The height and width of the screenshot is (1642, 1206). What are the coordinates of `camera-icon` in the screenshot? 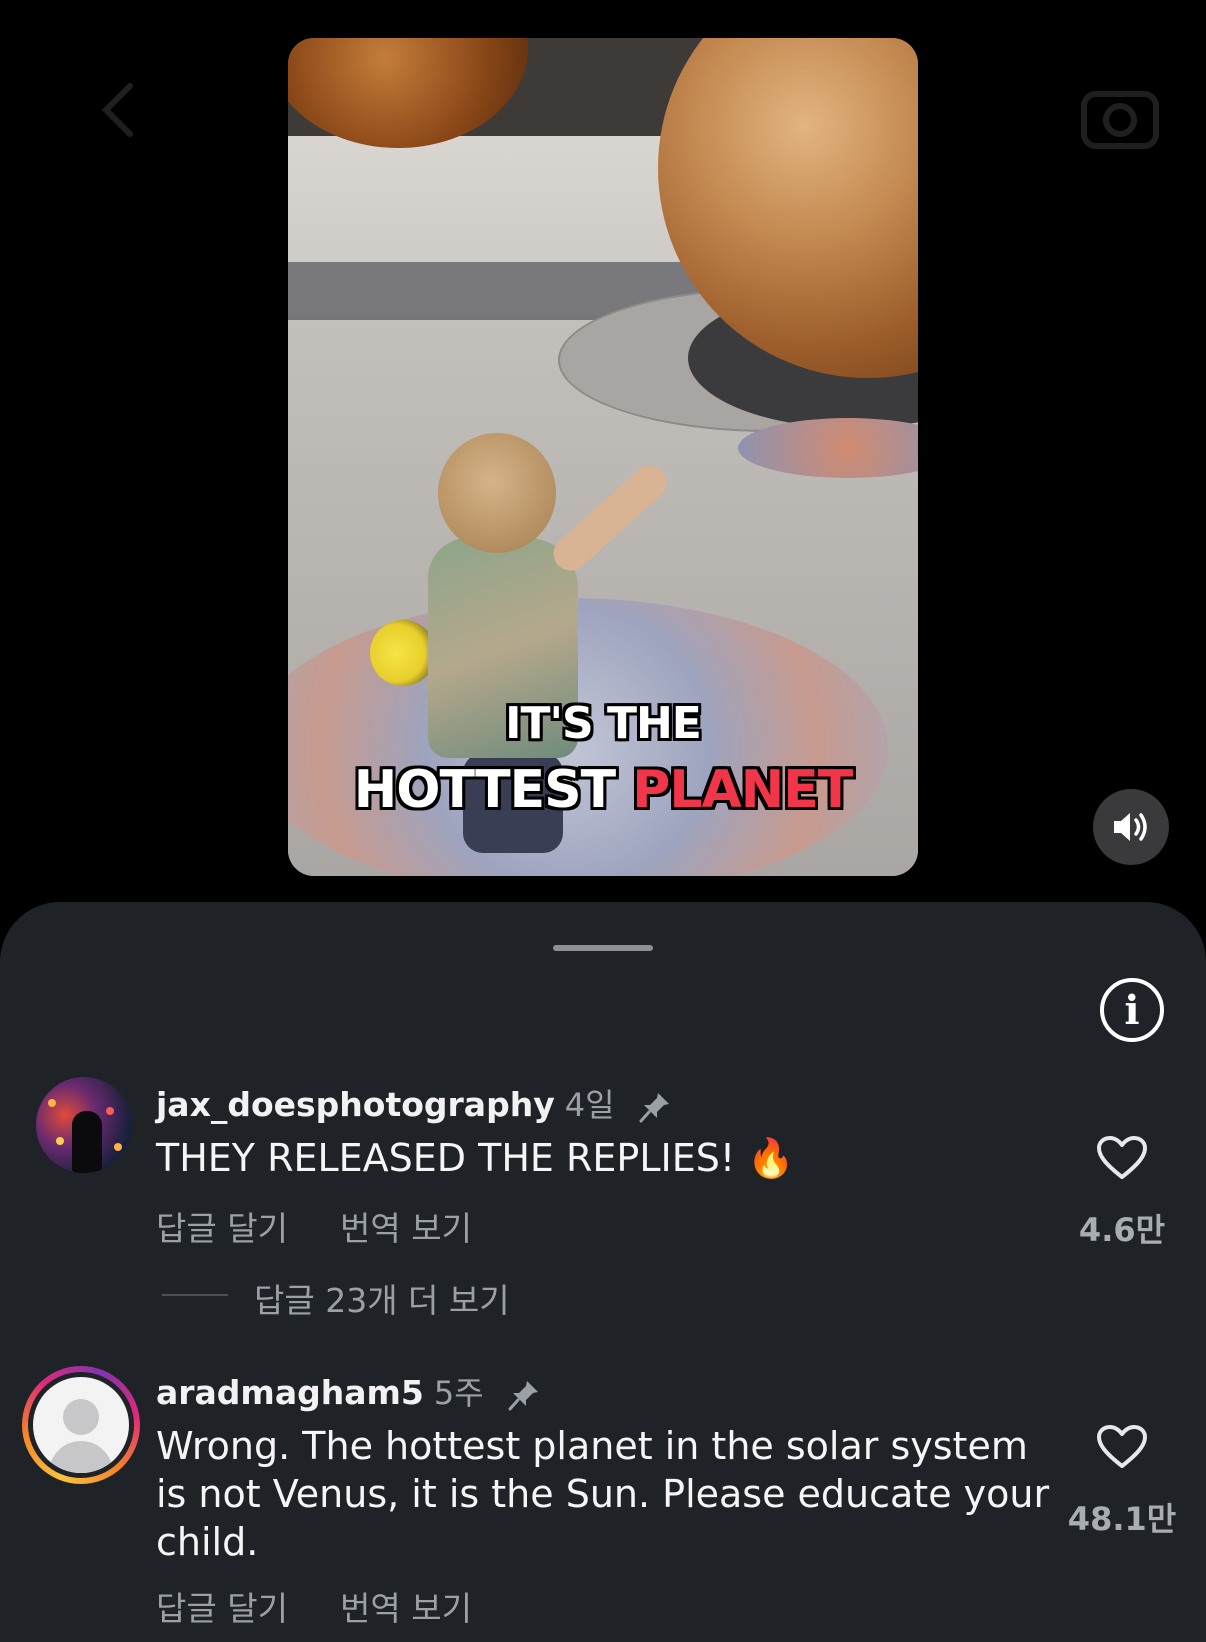 It's located at (1120, 116).